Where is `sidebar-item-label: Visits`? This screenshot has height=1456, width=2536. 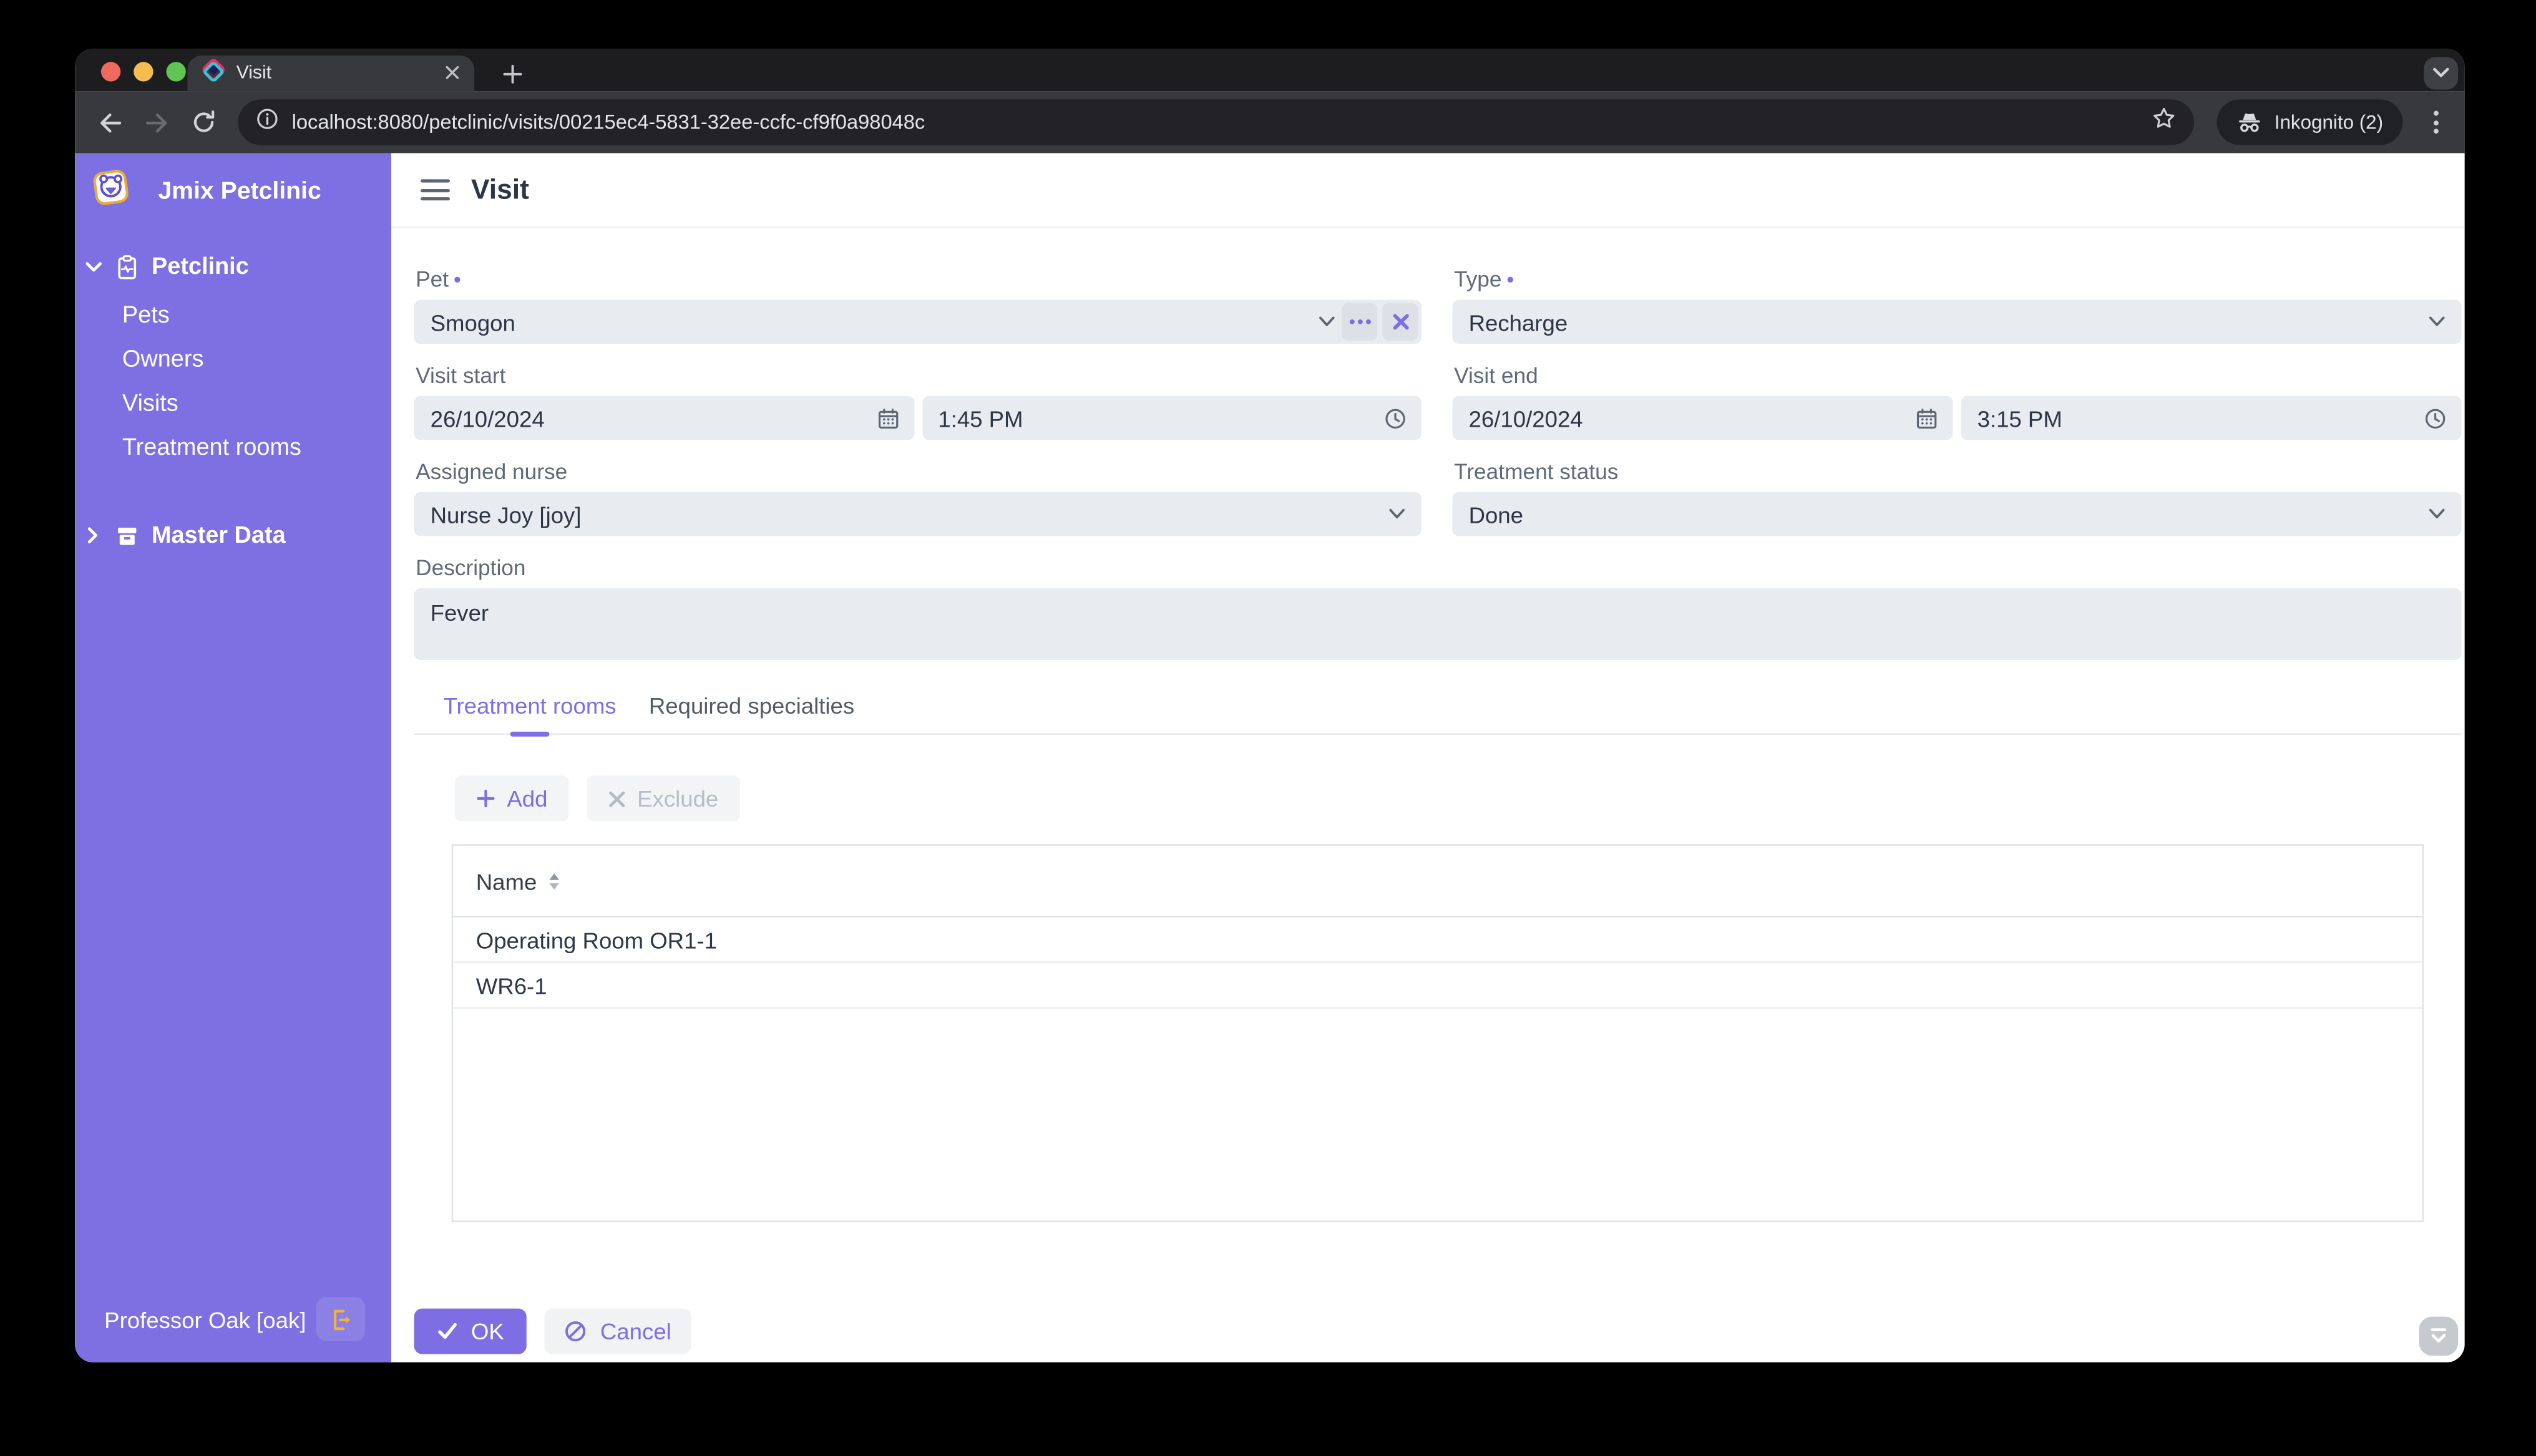
sidebar-item-label: Visits is located at coordinates (150, 403).